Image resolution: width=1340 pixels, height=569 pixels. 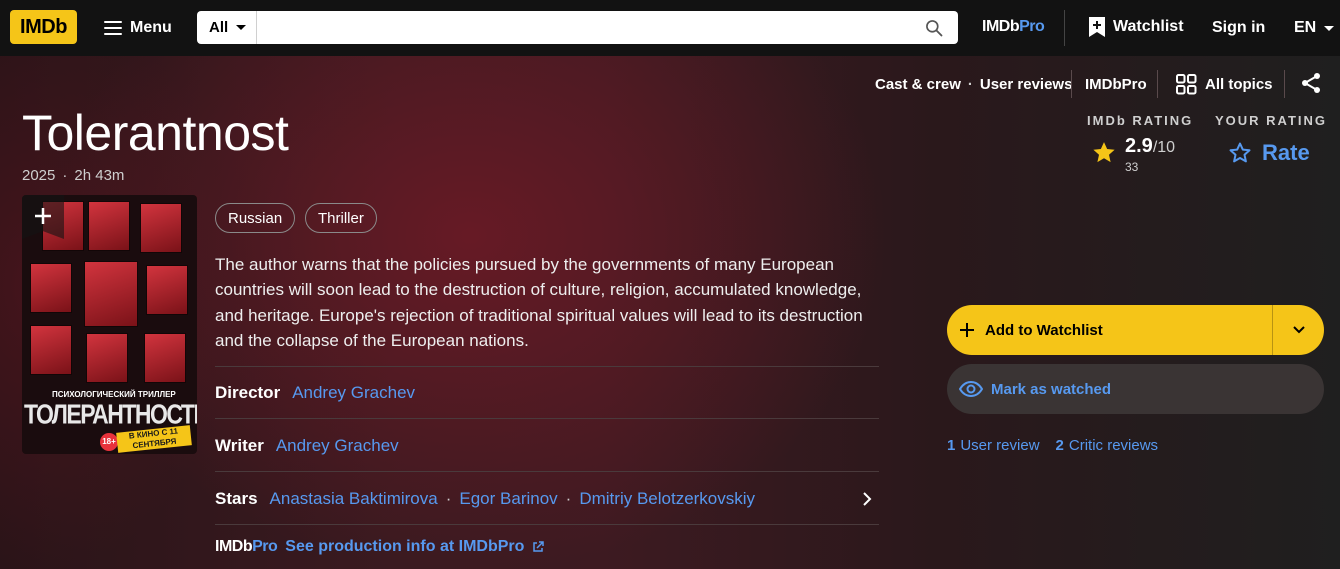 I want to click on director-link: Andrey Grachev, so click(x=353, y=393).